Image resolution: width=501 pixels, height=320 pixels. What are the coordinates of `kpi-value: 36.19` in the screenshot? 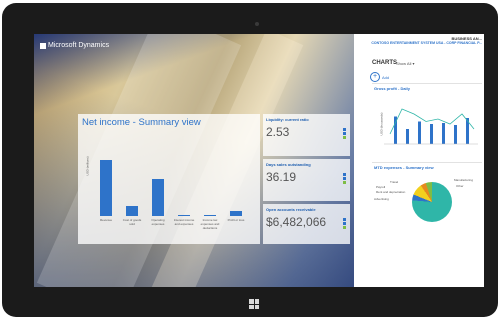 It's located at (281, 177).